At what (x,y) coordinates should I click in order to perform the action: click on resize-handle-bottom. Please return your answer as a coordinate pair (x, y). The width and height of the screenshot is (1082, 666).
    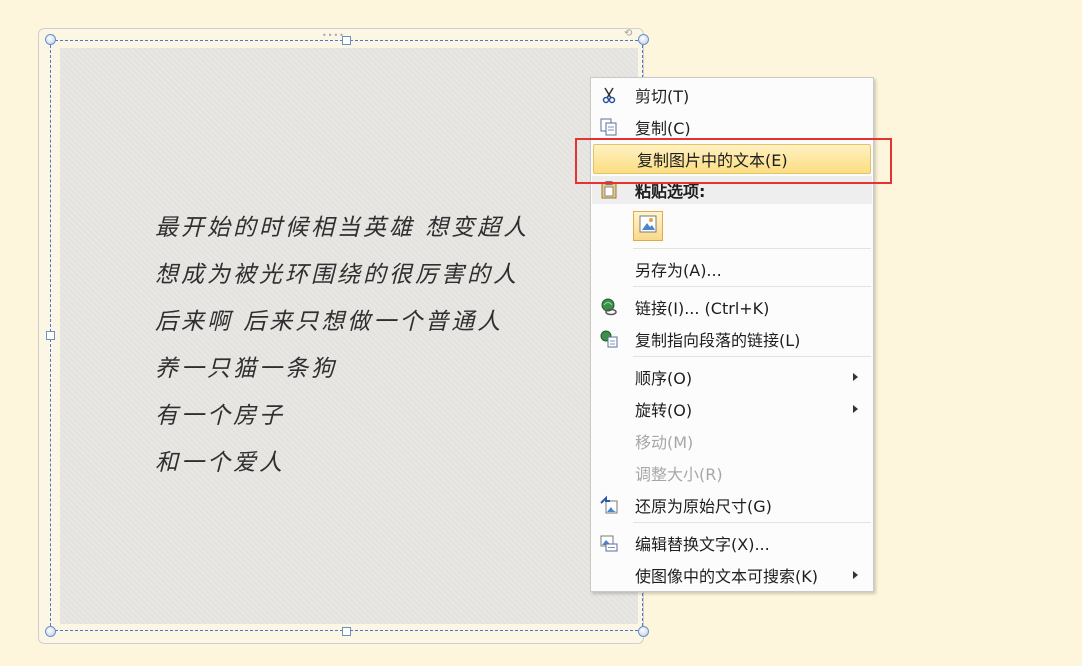
    Looking at the image, I should click on (346, 631).